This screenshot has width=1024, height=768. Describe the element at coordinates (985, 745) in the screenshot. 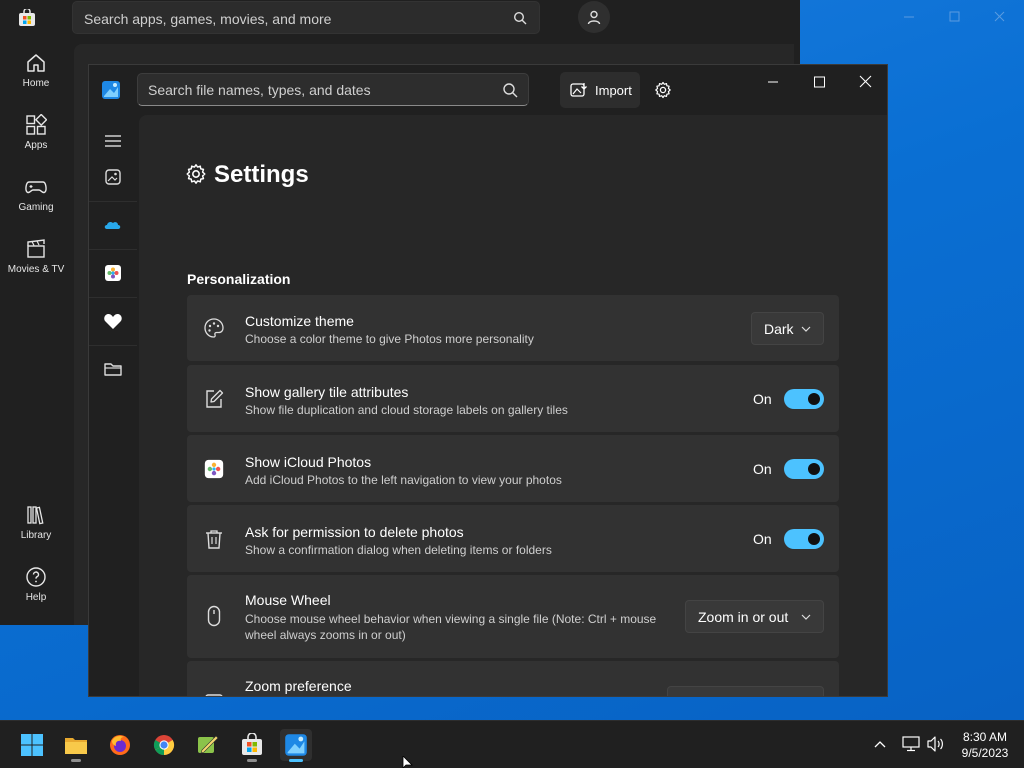

I see `system-clock: 8:30 AM 9/5/2023` at that location.